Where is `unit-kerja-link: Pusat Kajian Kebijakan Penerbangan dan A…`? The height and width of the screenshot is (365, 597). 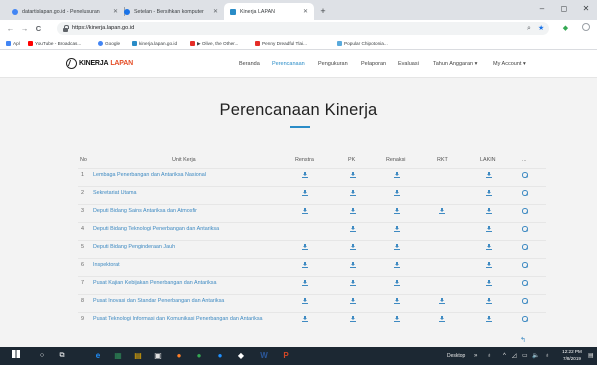
unit-kerja-link: Pusat Kajian Kebijakan Penerbangan dan A… is located at coordinates (188, 283).